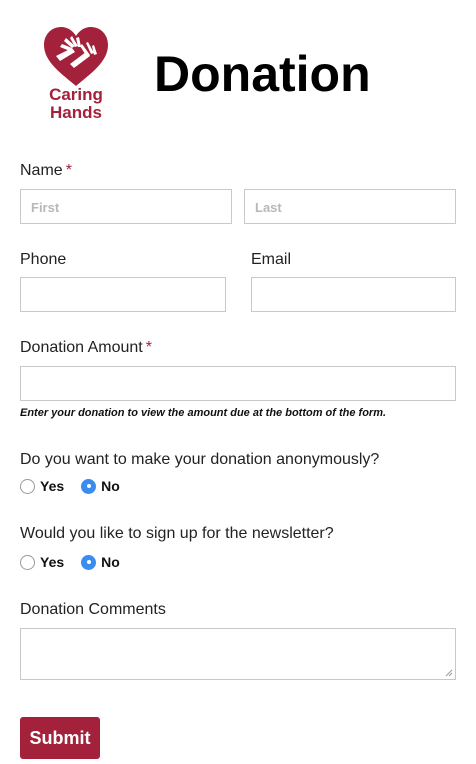 The image size is (476, 764). Describe the element at coordinates (262, 74) in the screenshot. I see `page-title: Donation` at that location.